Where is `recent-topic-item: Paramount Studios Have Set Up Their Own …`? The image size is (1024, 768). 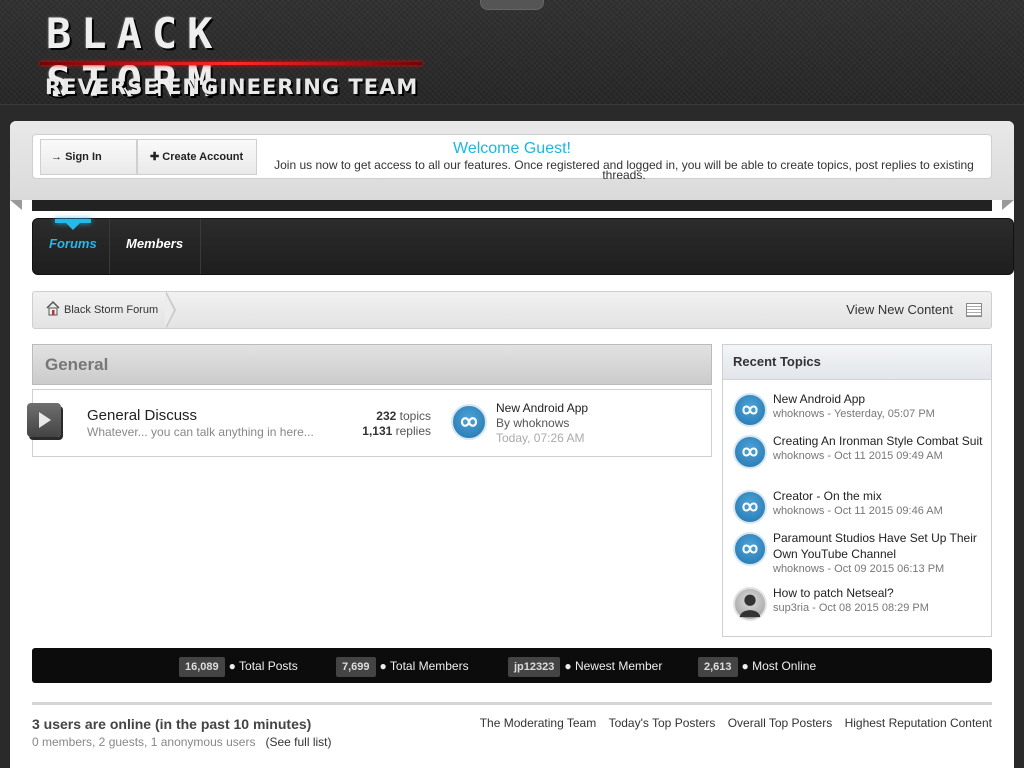
recent-topic-item: Paramount Studios Have Set Up Their Own … is located at coordinates (861, 553).